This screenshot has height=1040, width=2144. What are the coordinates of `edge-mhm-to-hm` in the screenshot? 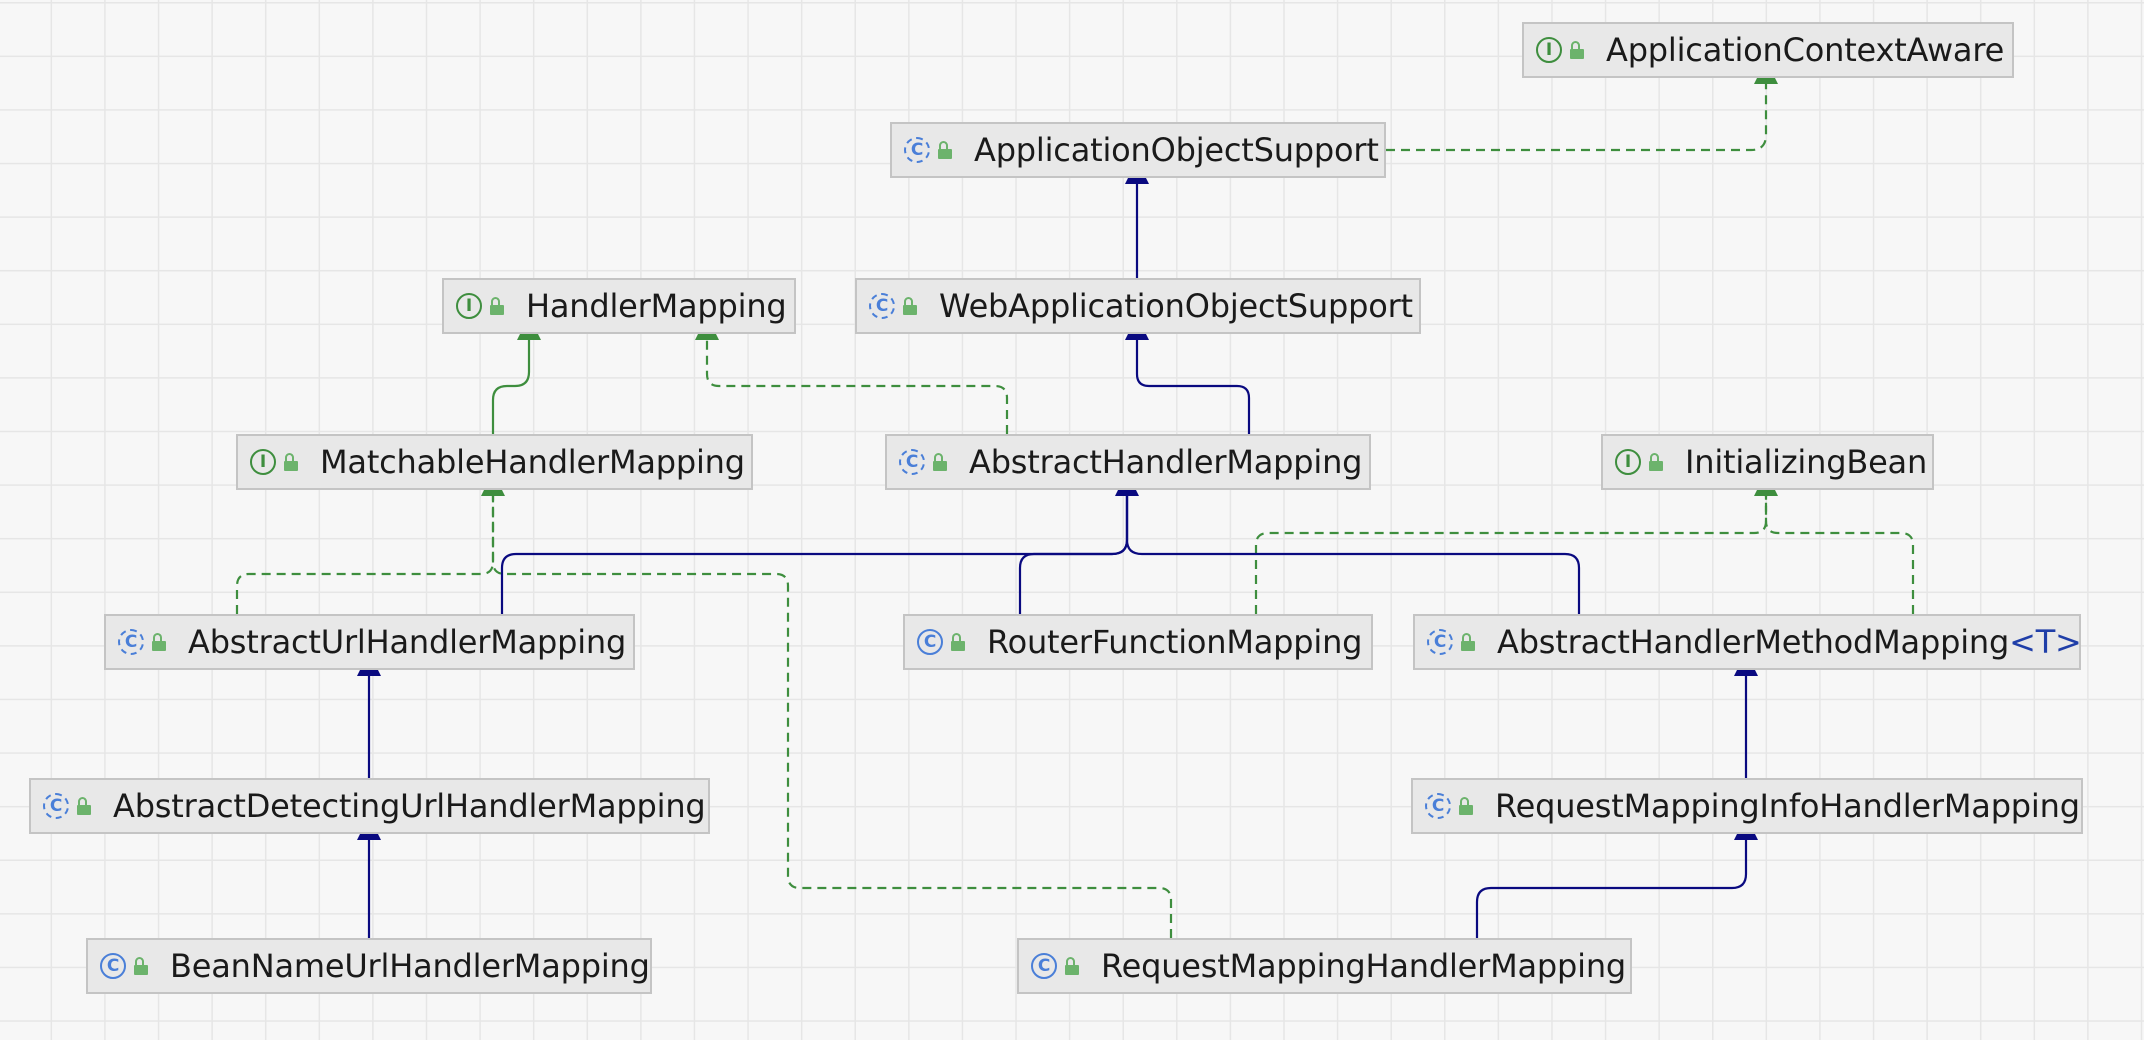 It's located at (511, 386).